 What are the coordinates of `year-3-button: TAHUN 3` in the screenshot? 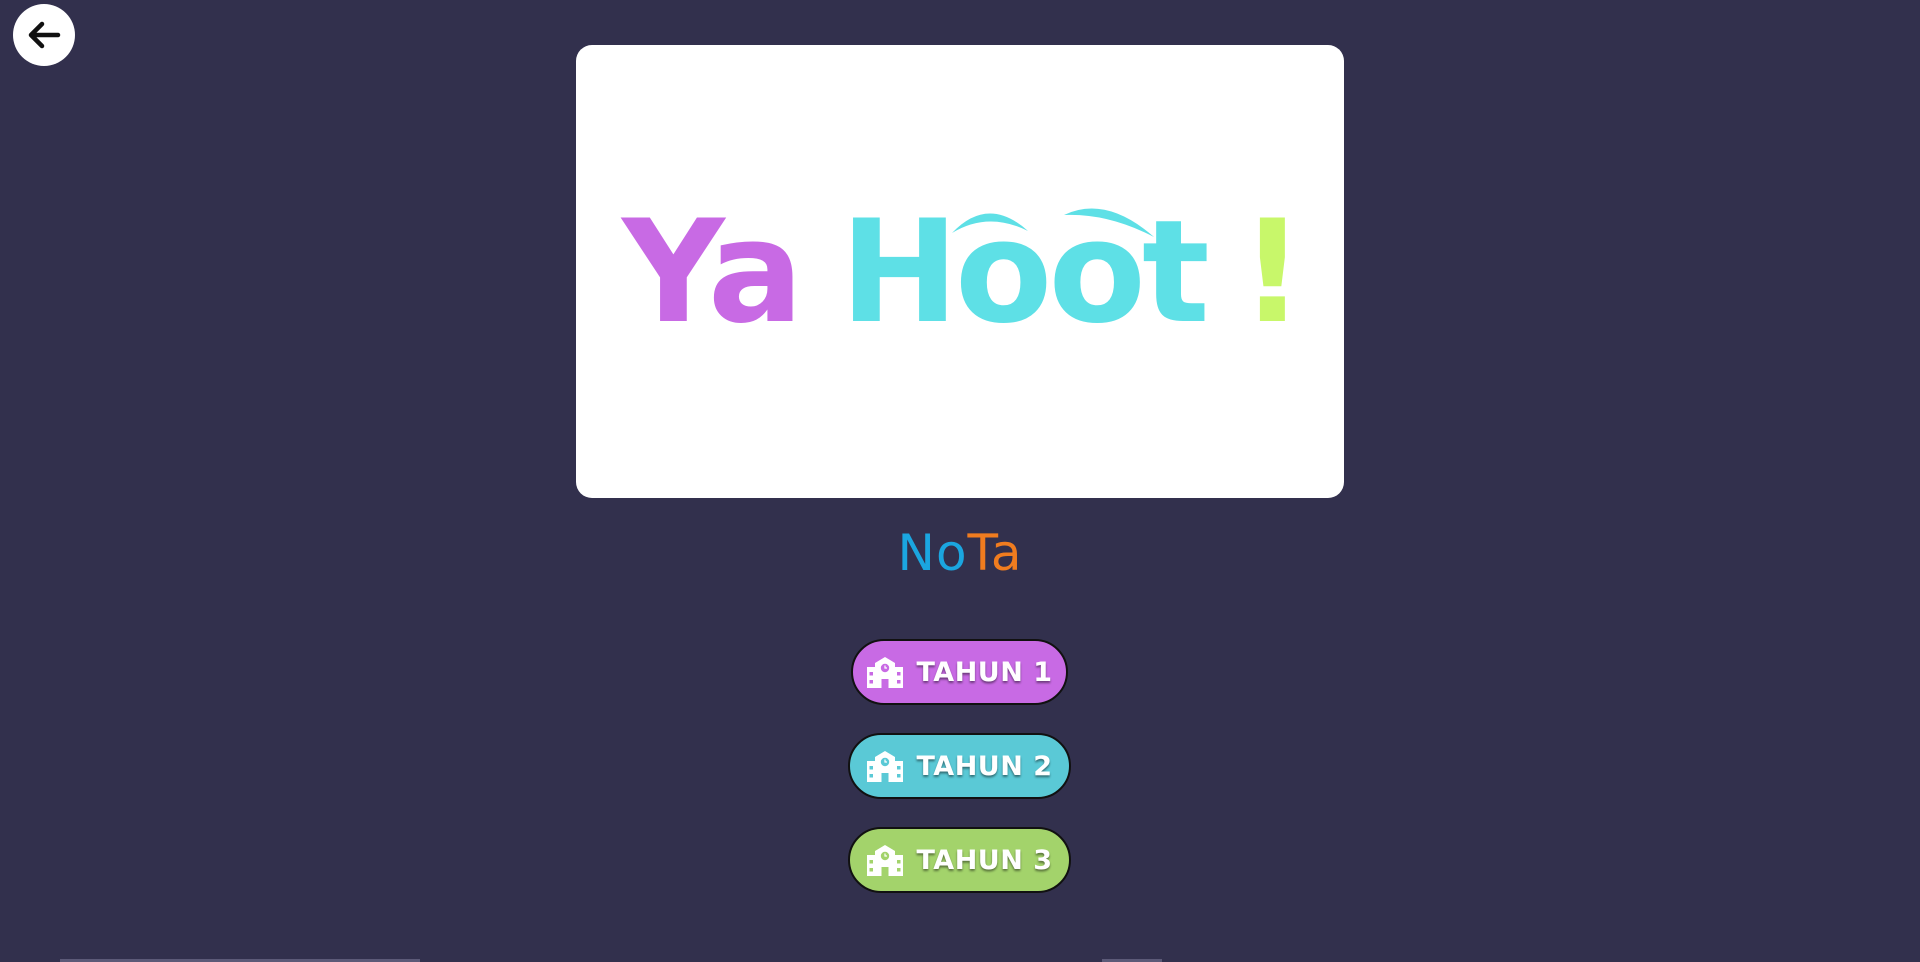 It's located at (959, 860).